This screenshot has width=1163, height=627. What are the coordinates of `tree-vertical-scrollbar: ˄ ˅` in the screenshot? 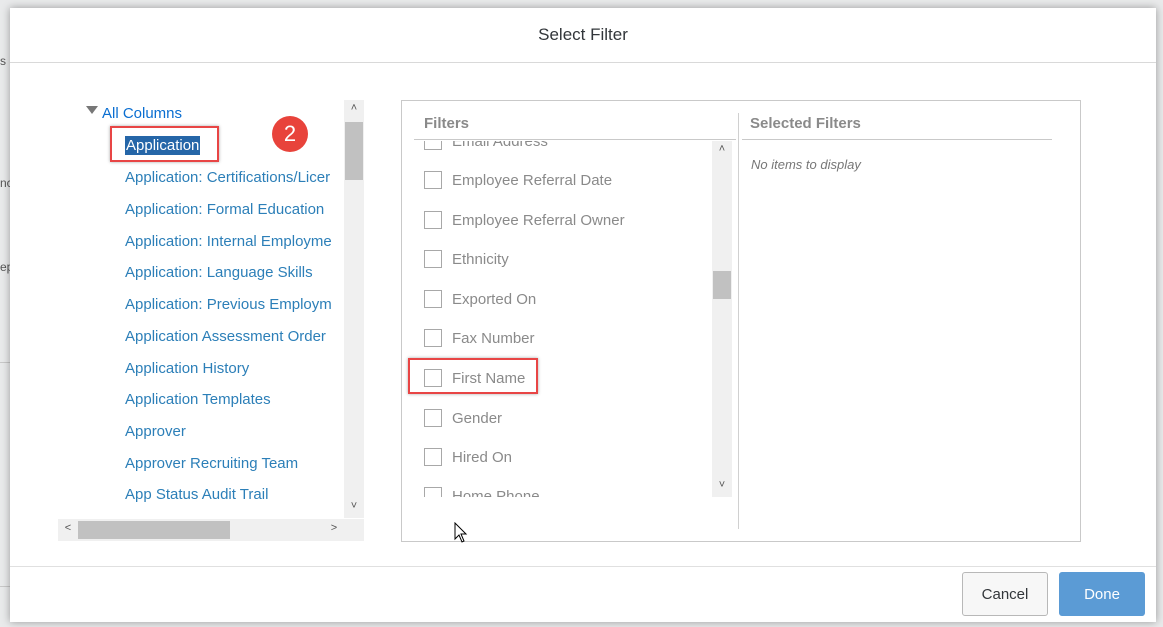 It's located at (354, 309).